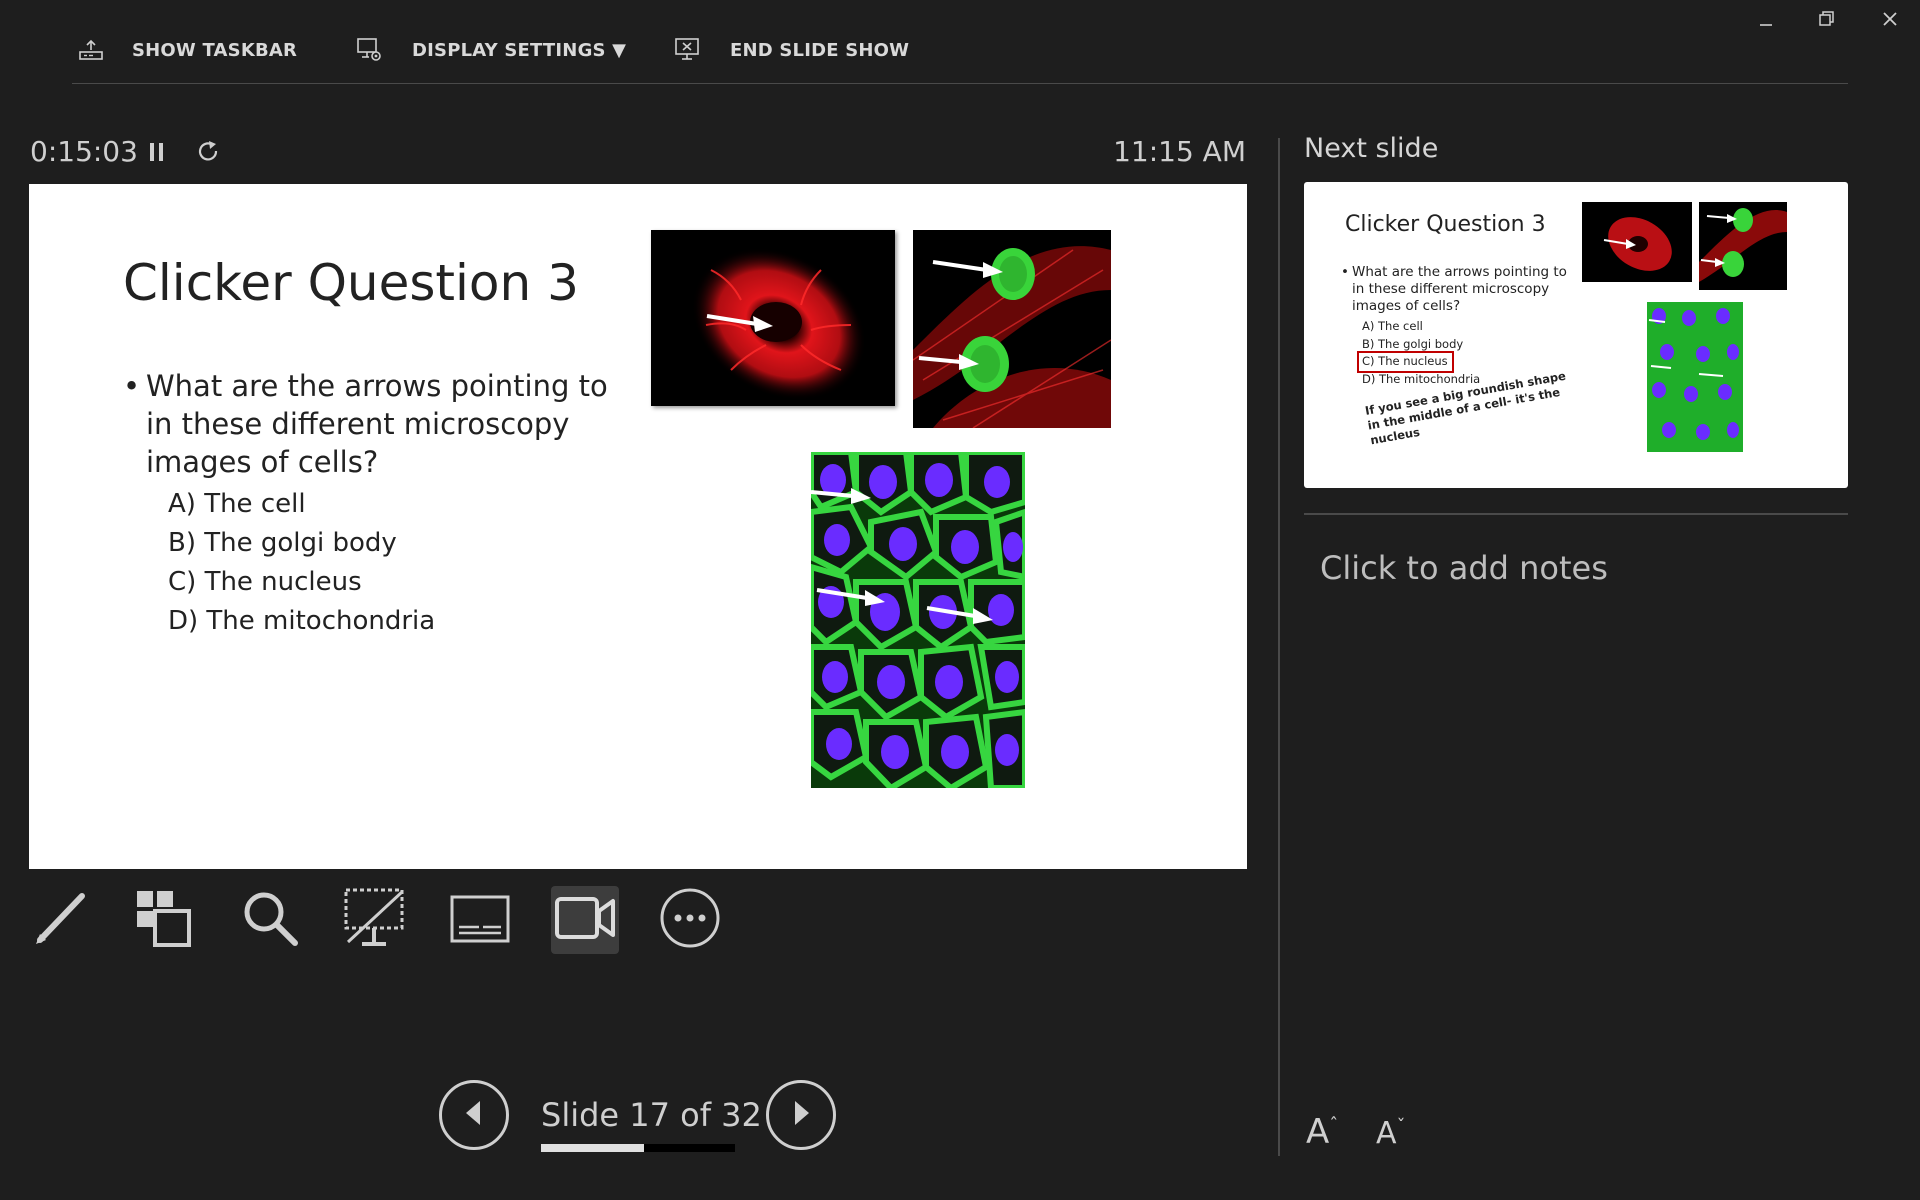 The image size is (1920, 1200). I want to click on epithelial-cells-micrograph, so click(918, 620).